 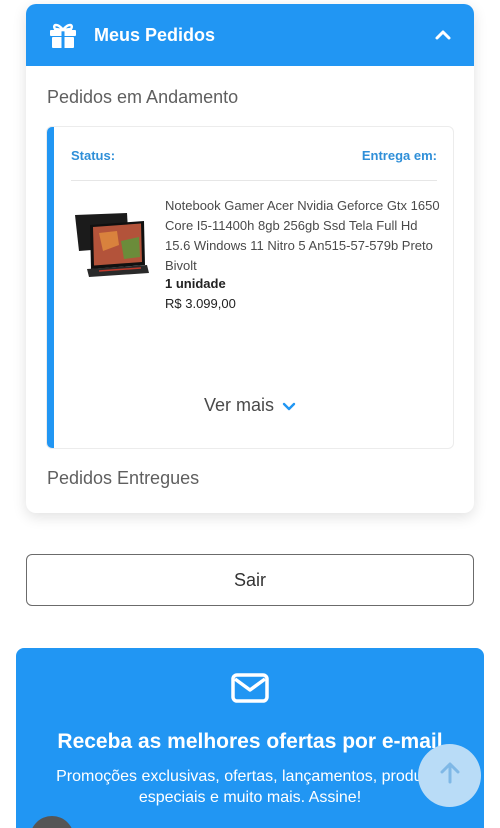 What do you see at coordinates (195, 283) in the screenshot?
I see `product-quantity: 1 unidade` at bounding box center [195, 283].